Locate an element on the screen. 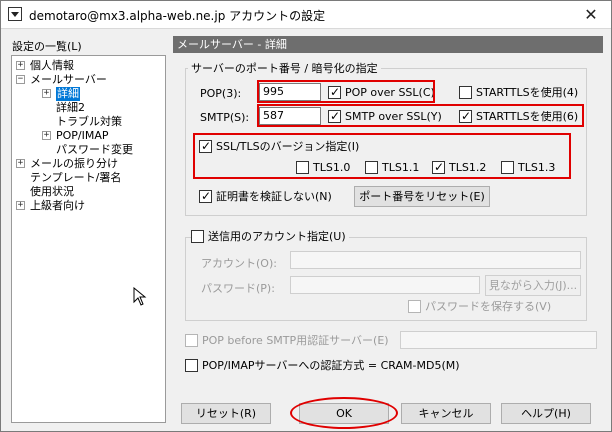 The height and width of the screenshot is (432, 612). pop-before-smtp-checkbox: POP before SMTP用認証サーバー(E) is located at coordinates (287, 341).